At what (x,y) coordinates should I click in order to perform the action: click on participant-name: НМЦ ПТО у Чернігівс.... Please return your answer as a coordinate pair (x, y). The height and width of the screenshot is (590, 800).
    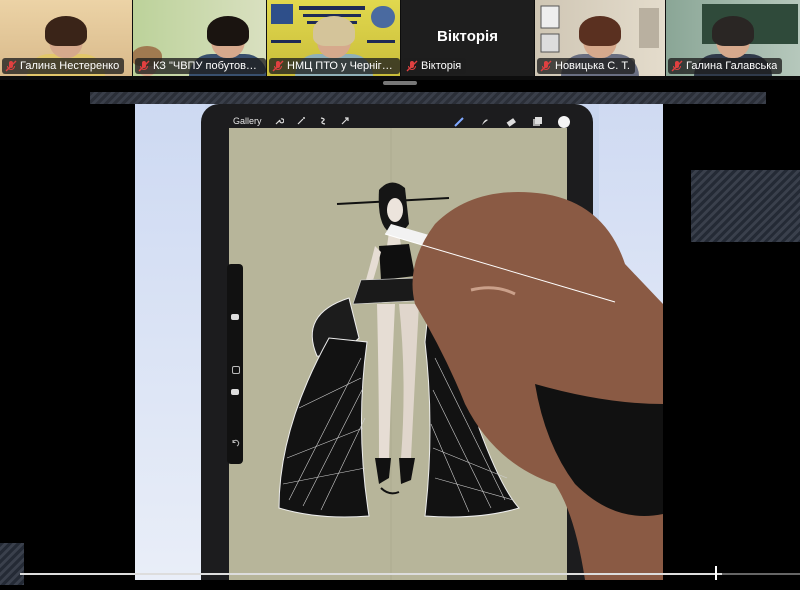
    Looking at the image, I should click on (341, 66).